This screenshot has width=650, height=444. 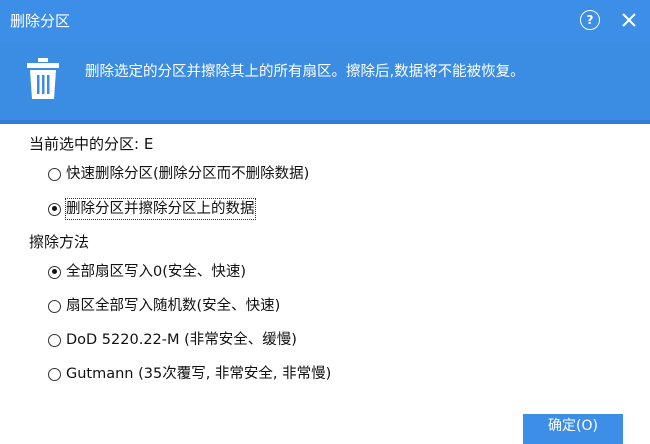 What do you see at coordinates (91, 144) in the screenshot?
I see `current-partition-label: 当前选中的分区: E` at bounding box center [91, 144].